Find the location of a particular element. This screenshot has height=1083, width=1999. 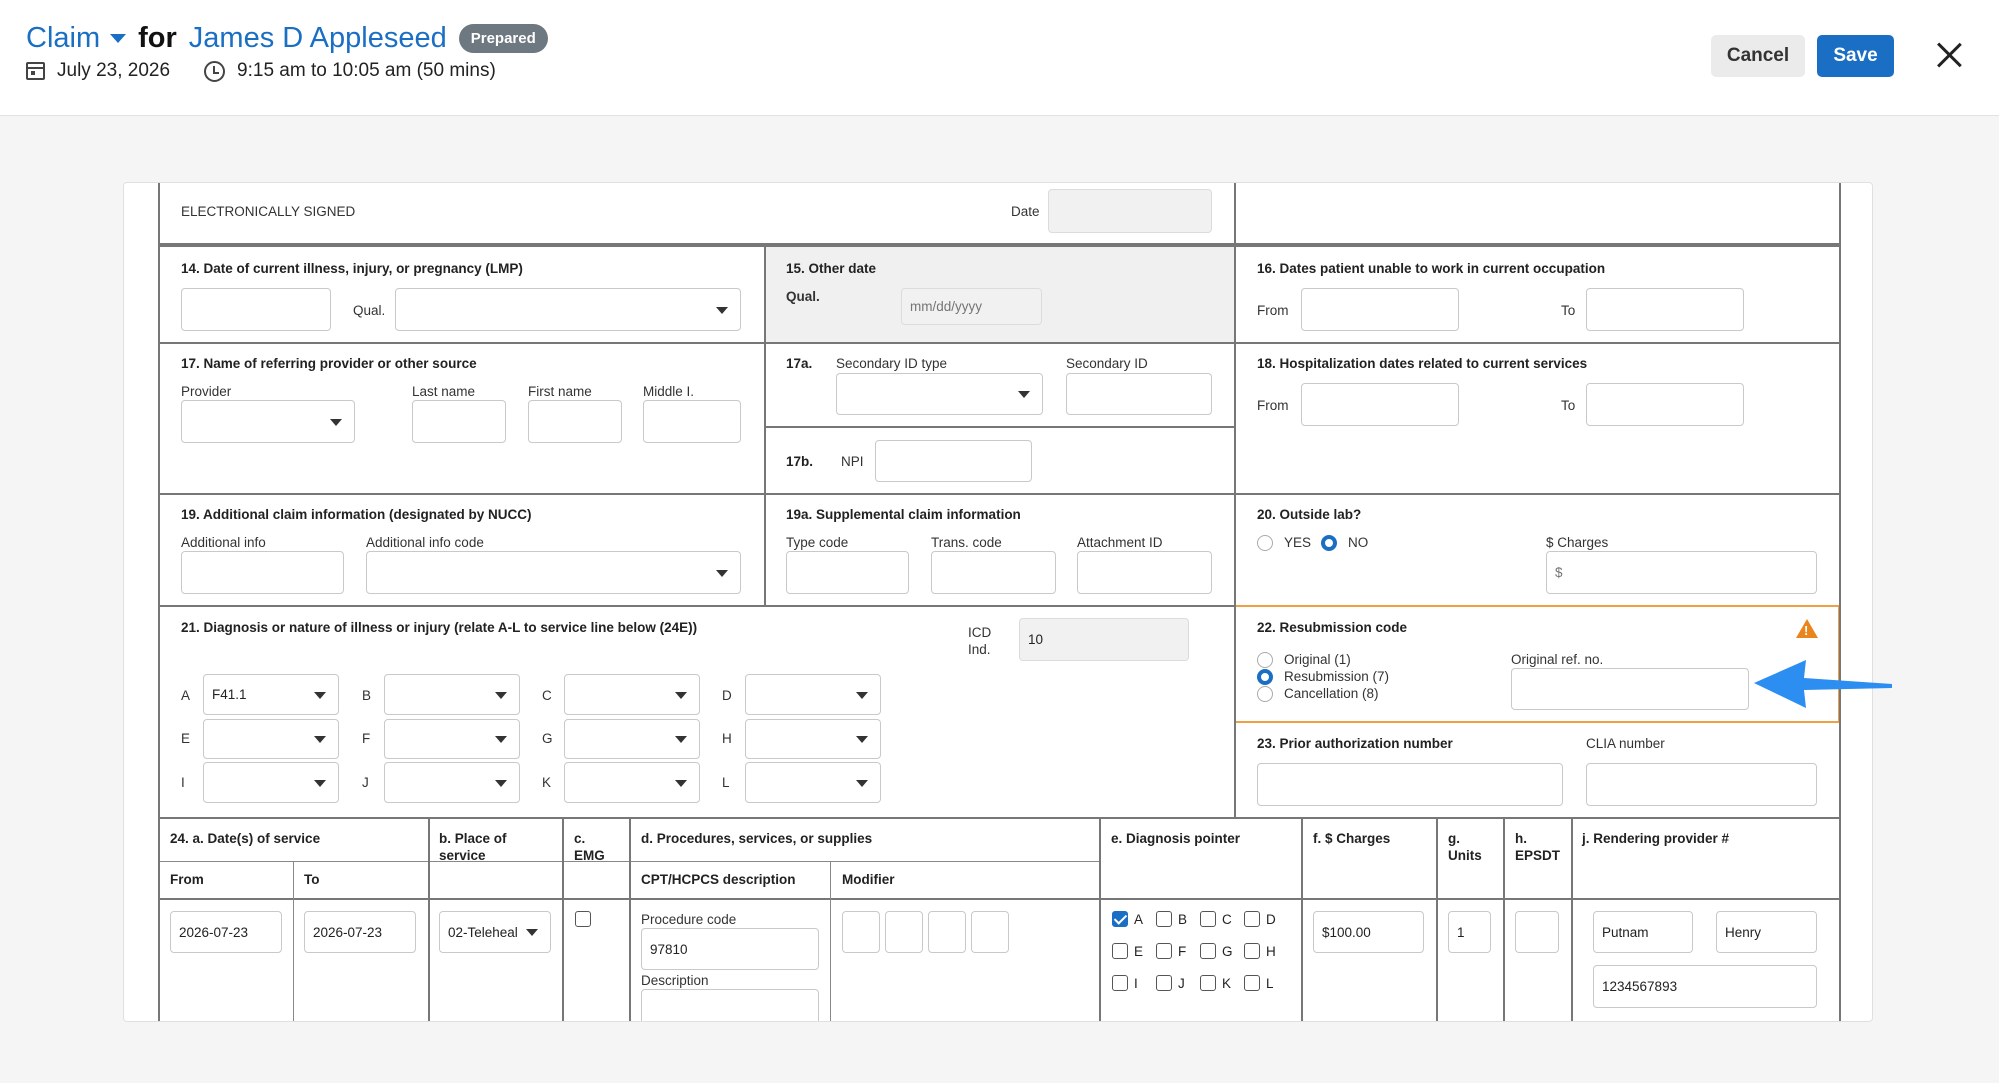

modifier-3-input is located at coordinates (947, 932).